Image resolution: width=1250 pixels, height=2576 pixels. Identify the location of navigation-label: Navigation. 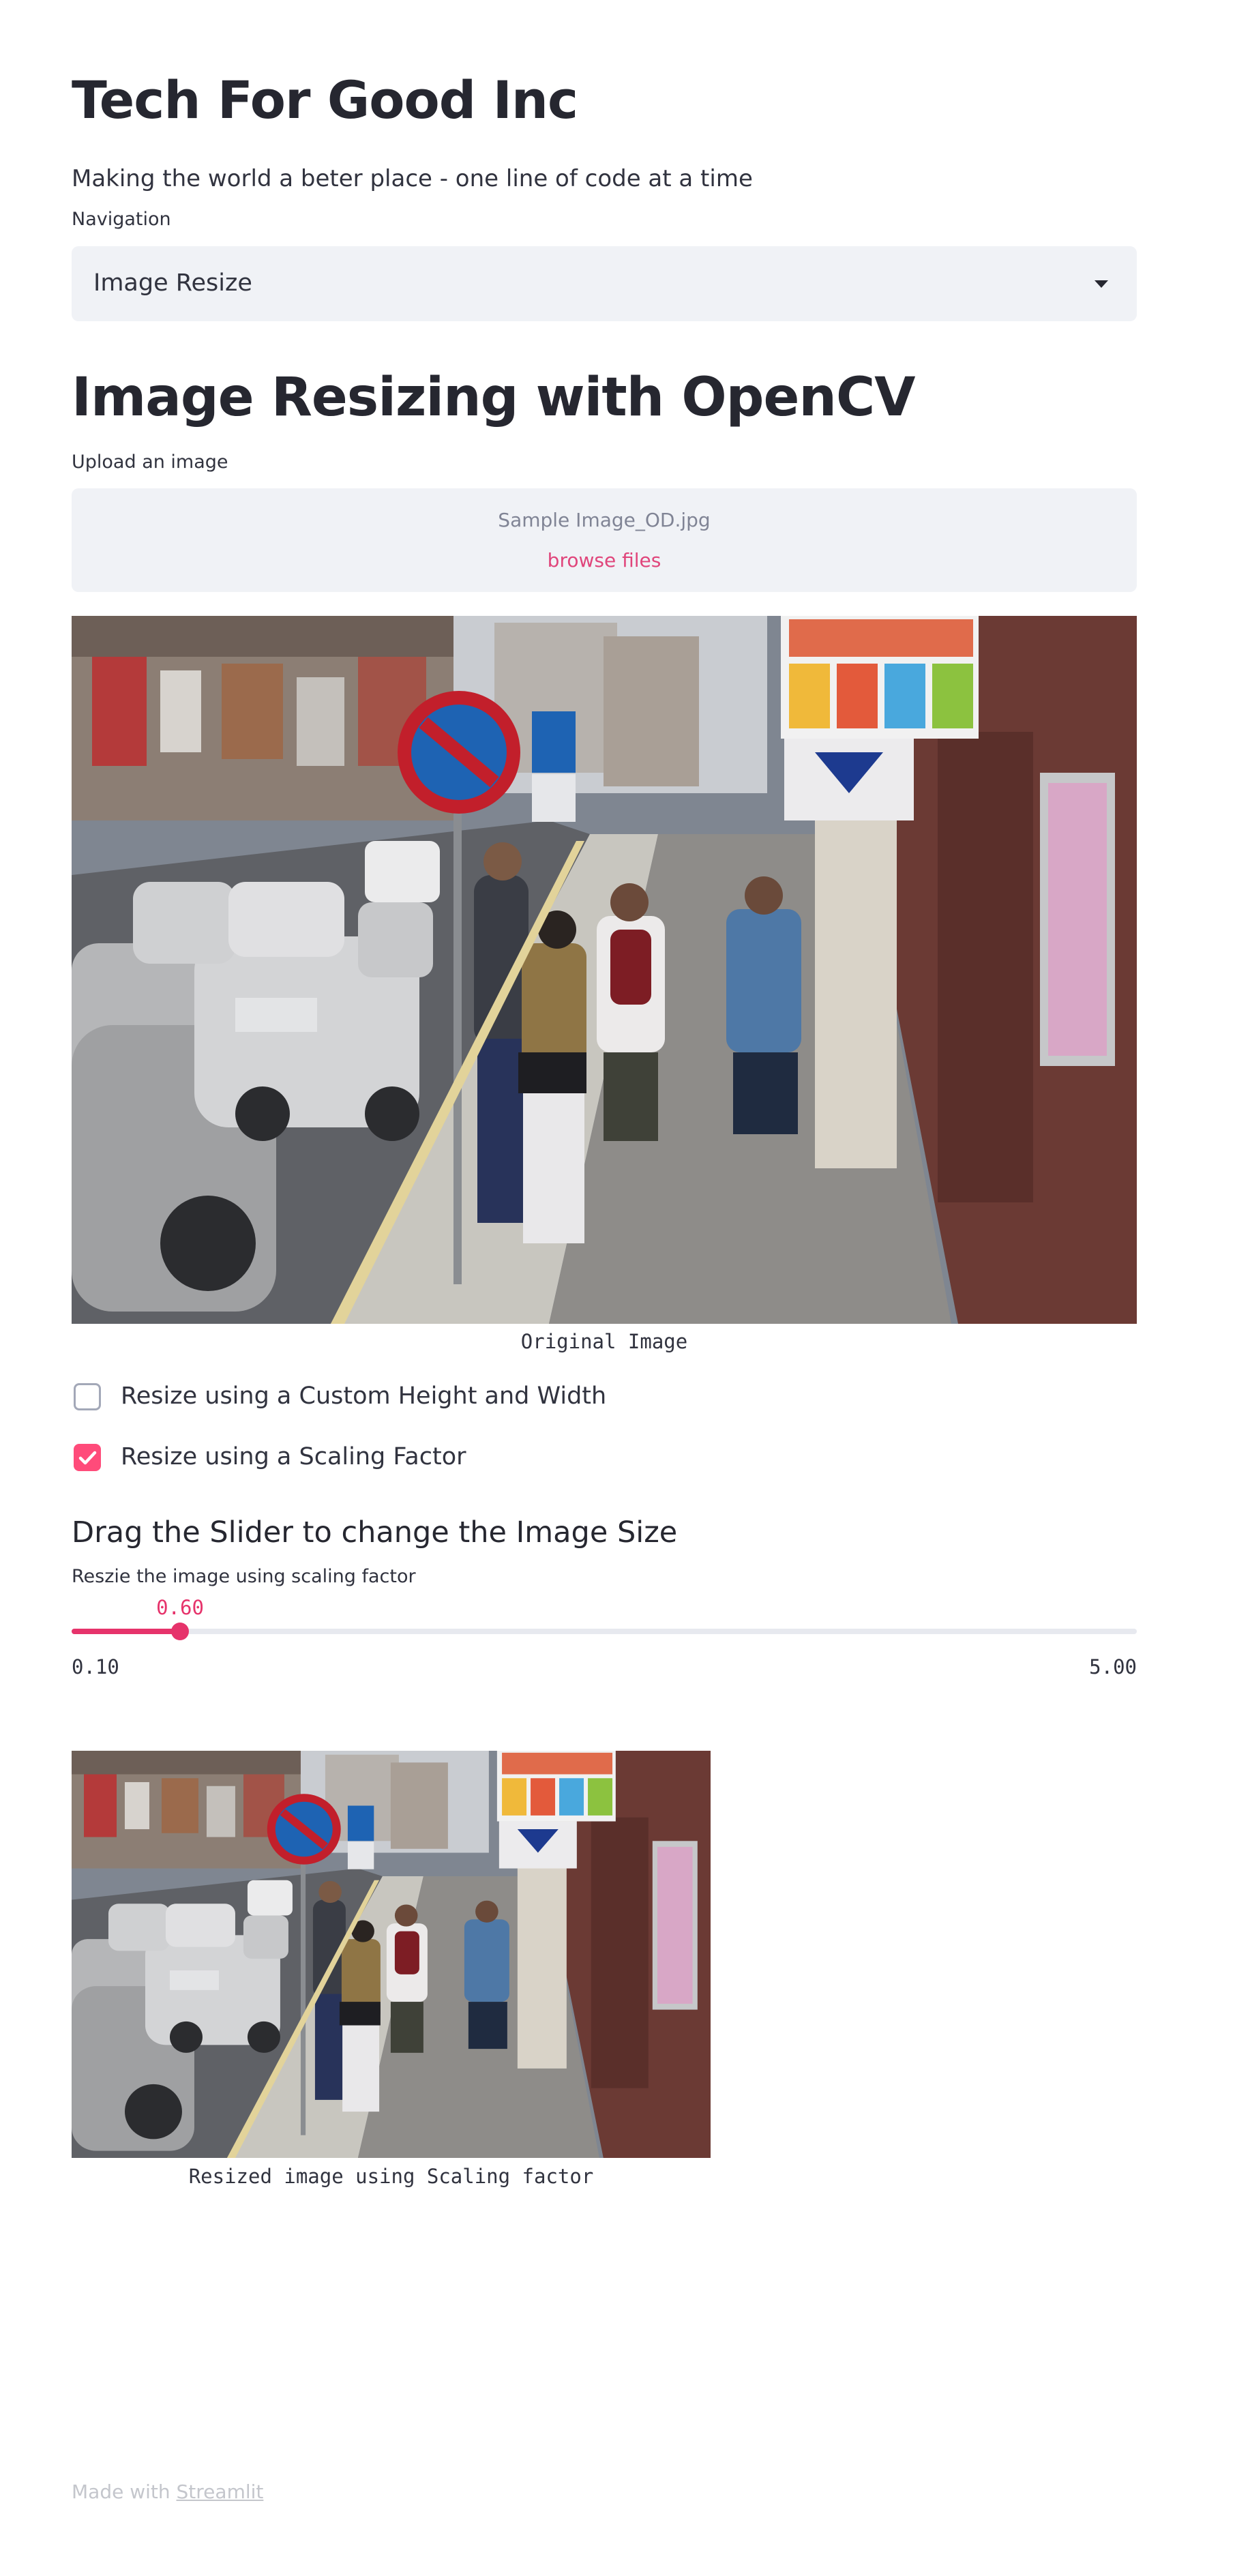
(121, 219).